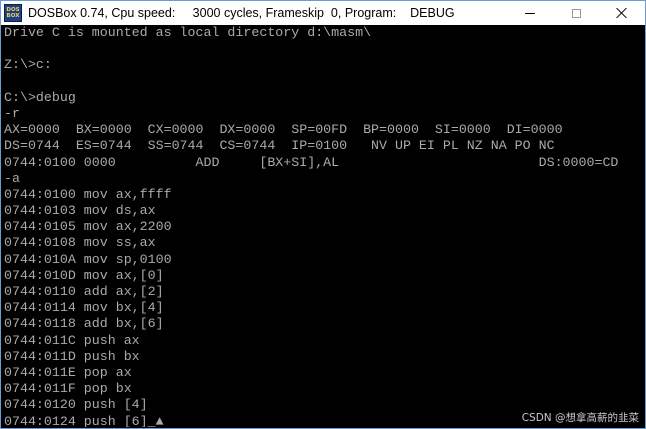 This screenshot has height=429, width=646. I want to click on console-line: 0744:0118 add bx,[6], so click(84, 324).